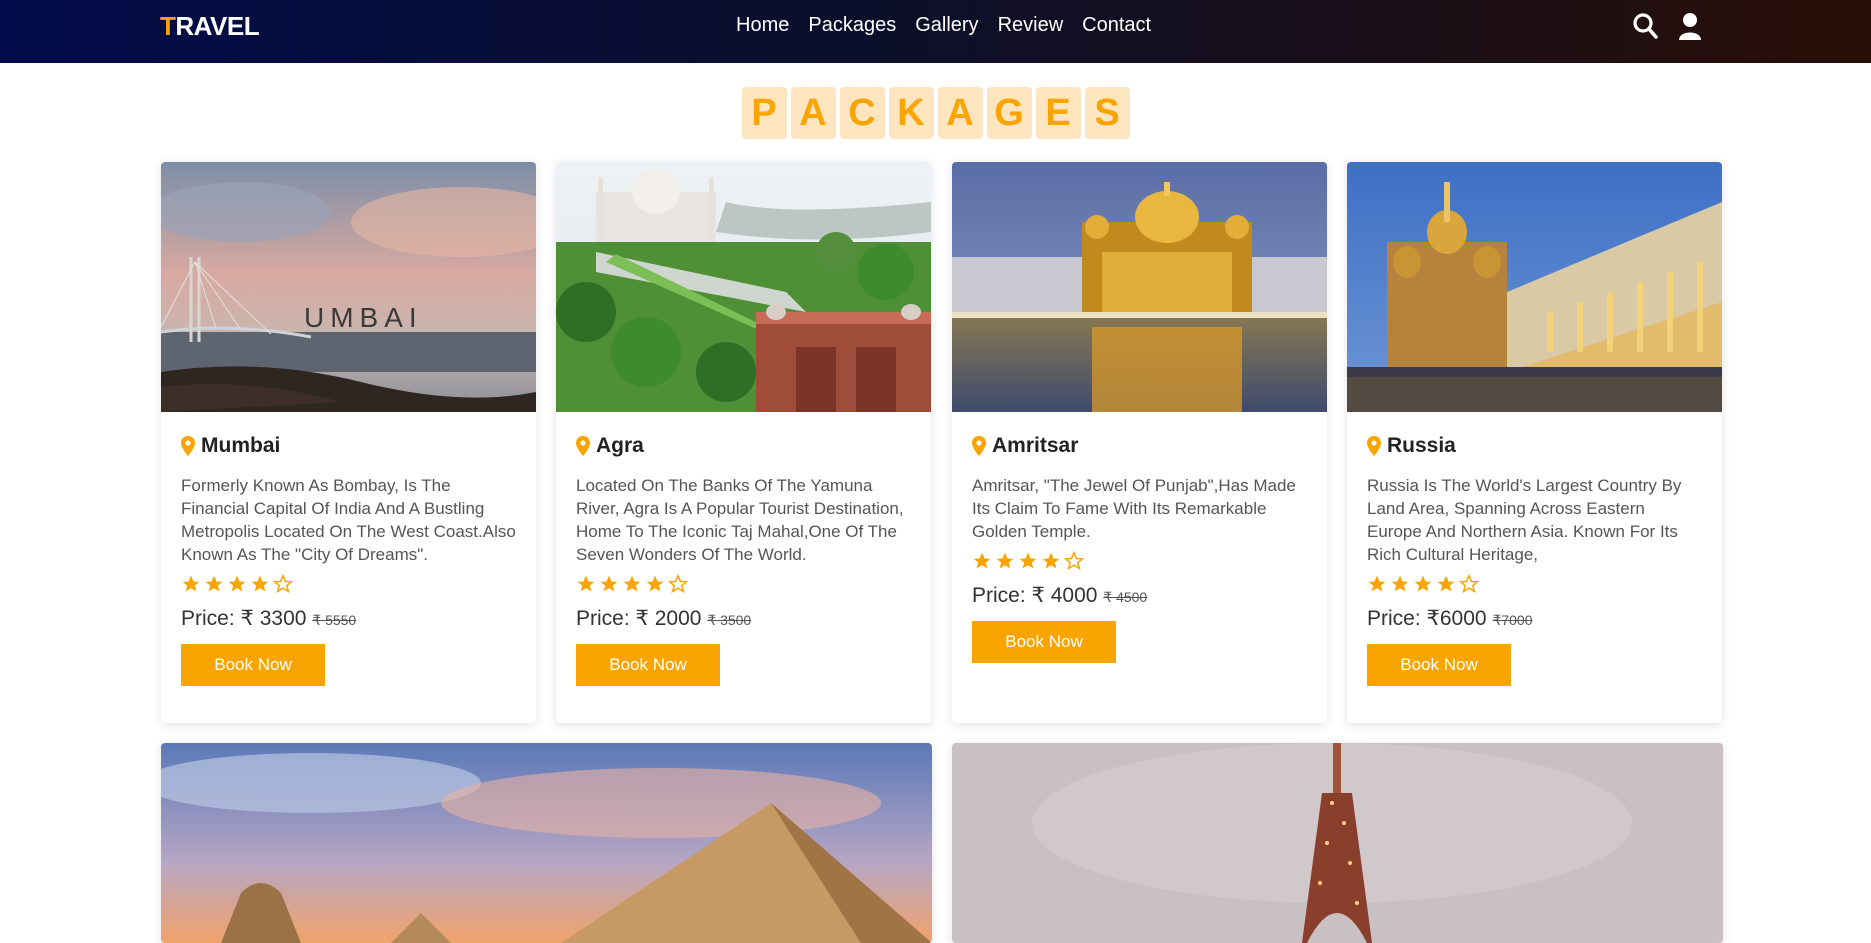  I want to click on amritsar-image, so click(1139, 287).